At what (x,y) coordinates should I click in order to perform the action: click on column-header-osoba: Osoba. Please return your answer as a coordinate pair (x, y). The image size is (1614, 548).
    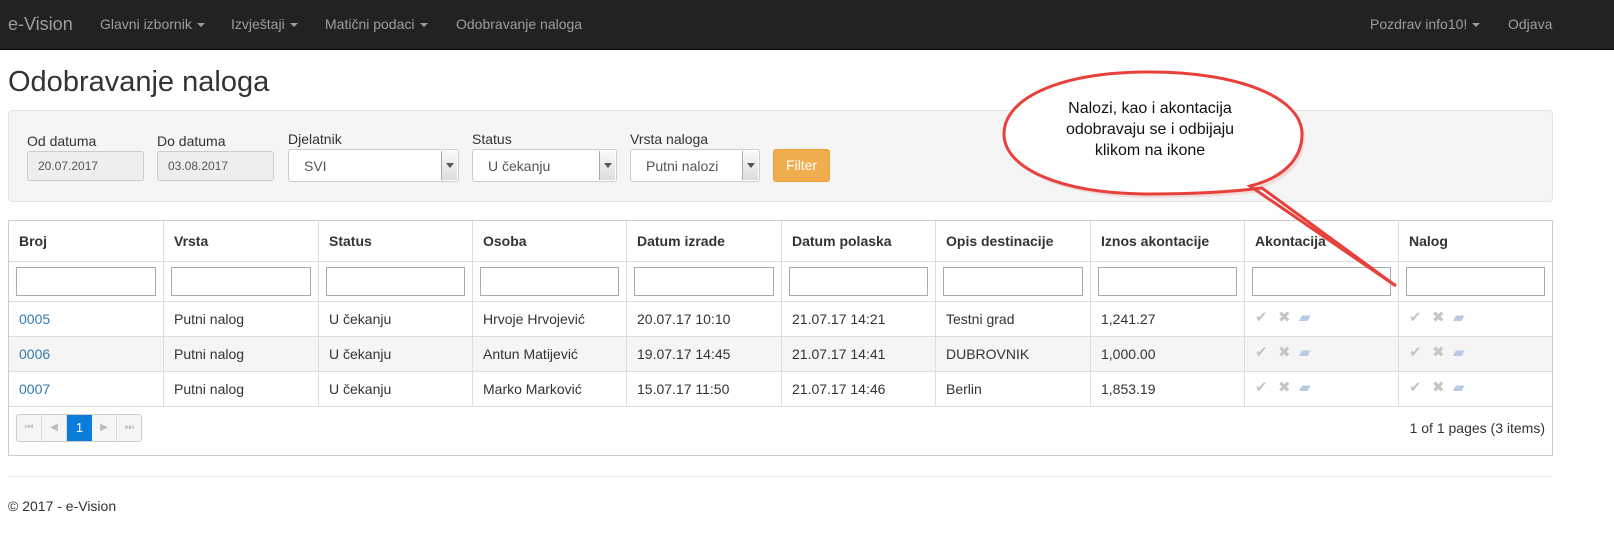
    Looking at the image, I should click on (550, 241).